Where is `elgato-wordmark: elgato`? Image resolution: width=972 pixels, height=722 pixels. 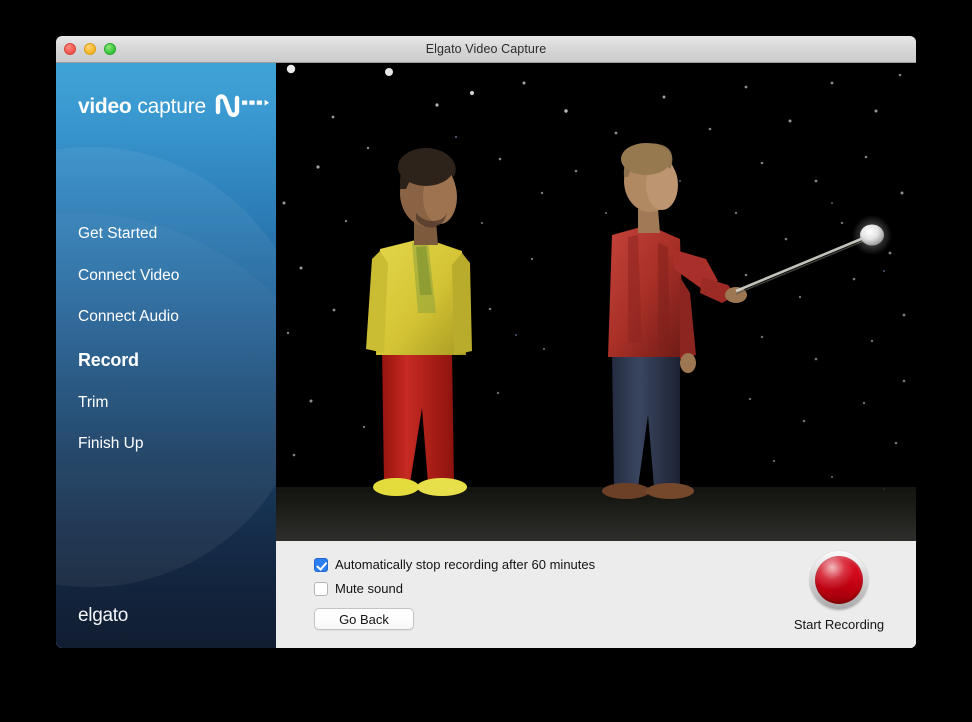 elgato-wordmark: elgato is located at coordinates (103, 615).